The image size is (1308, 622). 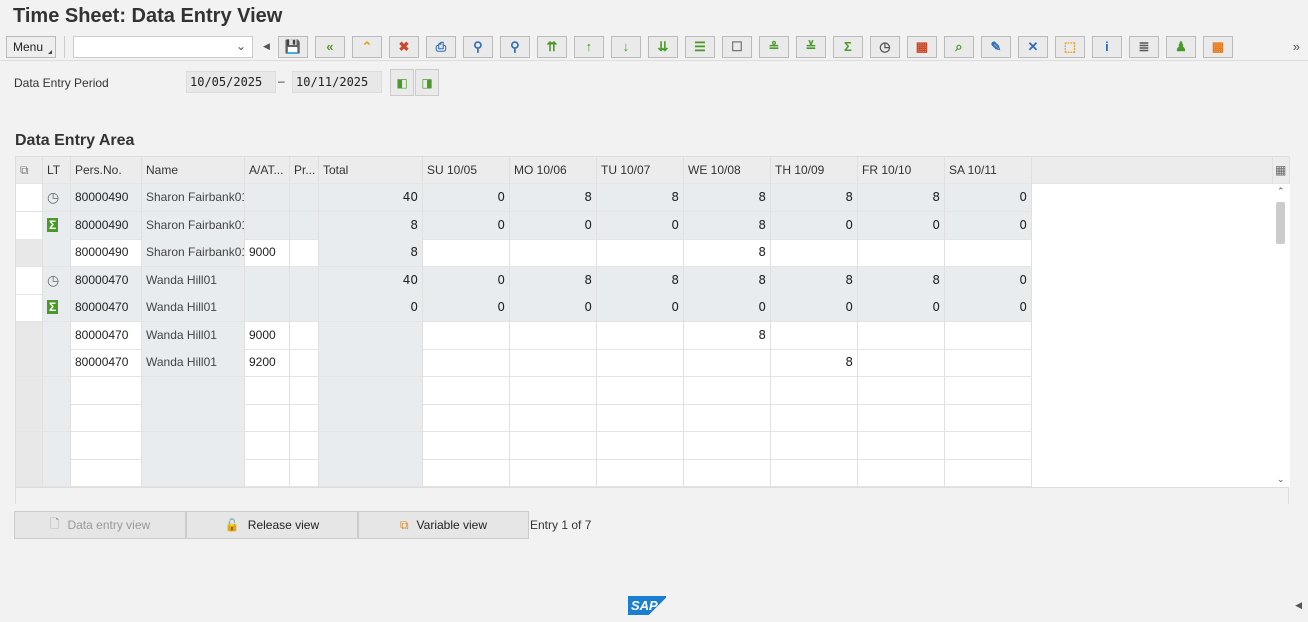 I want to click on cancel-button: ✖, so click(x=403, y=46).